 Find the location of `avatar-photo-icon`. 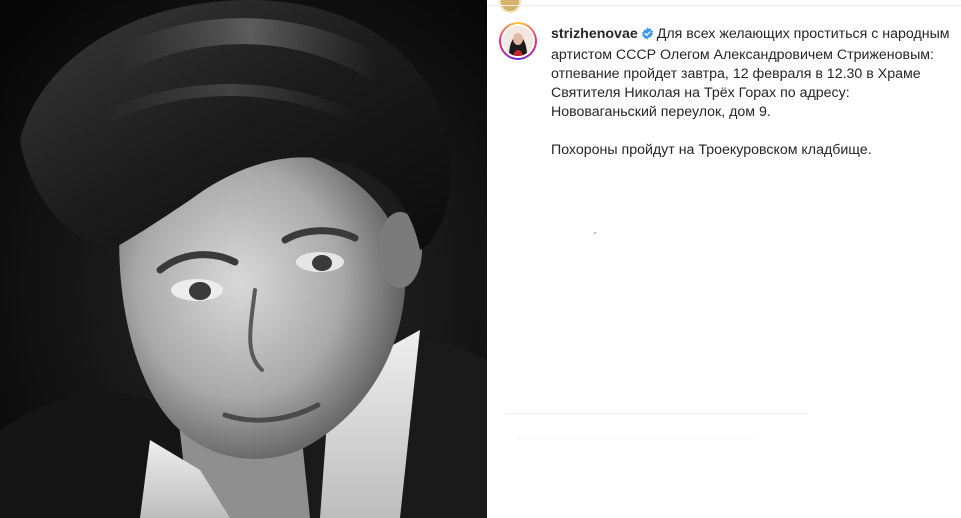

avatar-photo-icon is located at coordinates (518, 41).